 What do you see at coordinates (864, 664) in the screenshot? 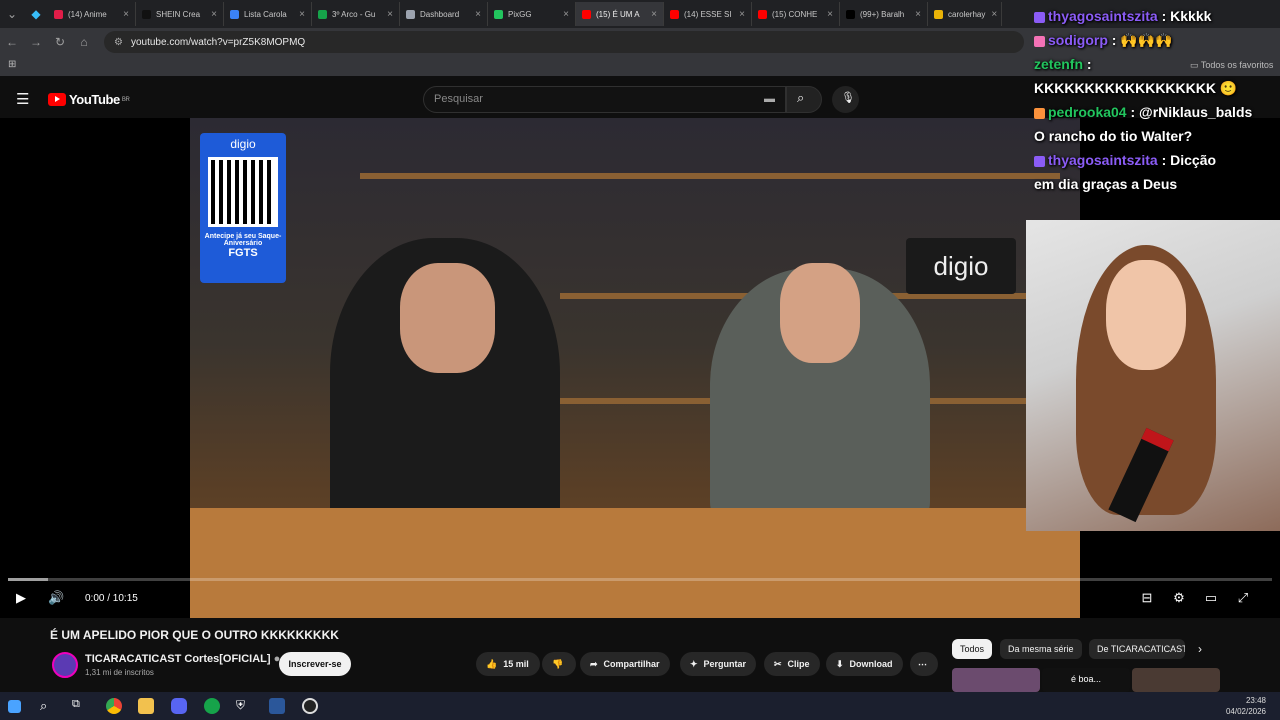
I see `download-button: ⬇ Download` at bounding box center [864, 664].